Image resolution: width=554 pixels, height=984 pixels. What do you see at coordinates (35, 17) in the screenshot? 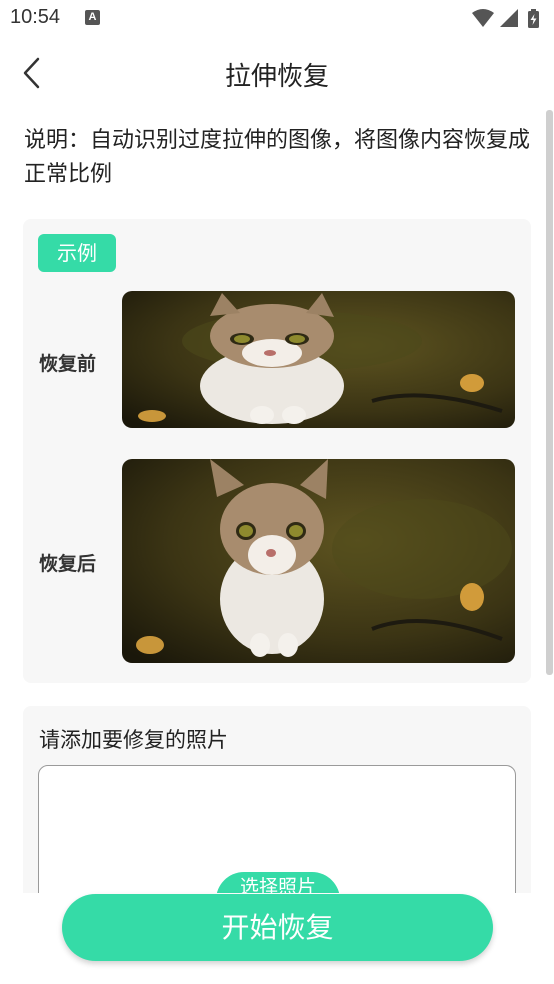
I see `status-time: 10:54` at bounding box center [35, 17].